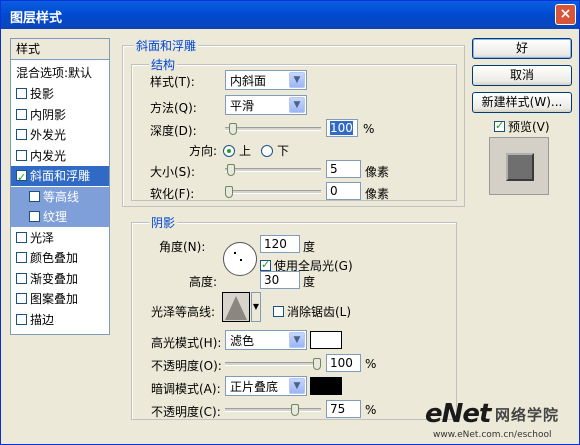  What do you see at coordinates (229, 192) in the screenshot?
I see `soften-slider-thumb` at bounding box center [229, 192].